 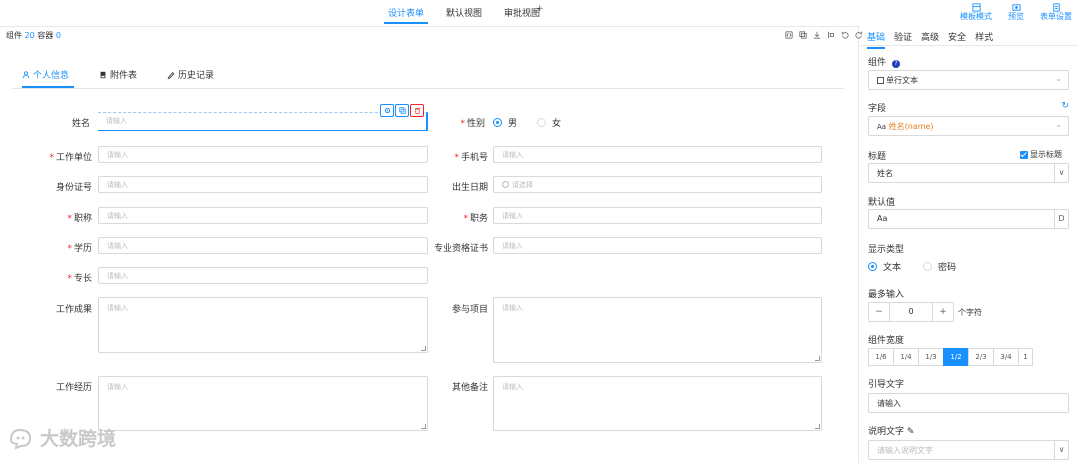 What do you see at coordinates (1056, 12) in the screenshot?
I see `form-settings-button: 表单设置` at bounding box center [1056, 12].